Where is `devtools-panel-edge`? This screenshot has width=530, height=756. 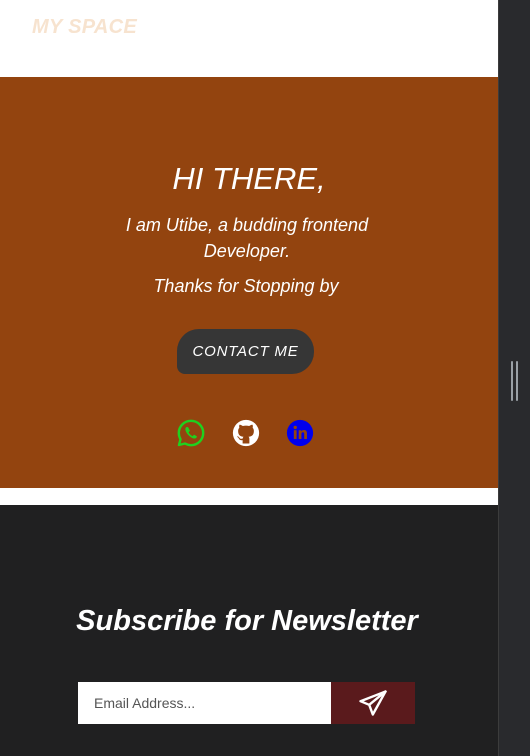
devtools-panel-edge is located at coordinates (514, 378).